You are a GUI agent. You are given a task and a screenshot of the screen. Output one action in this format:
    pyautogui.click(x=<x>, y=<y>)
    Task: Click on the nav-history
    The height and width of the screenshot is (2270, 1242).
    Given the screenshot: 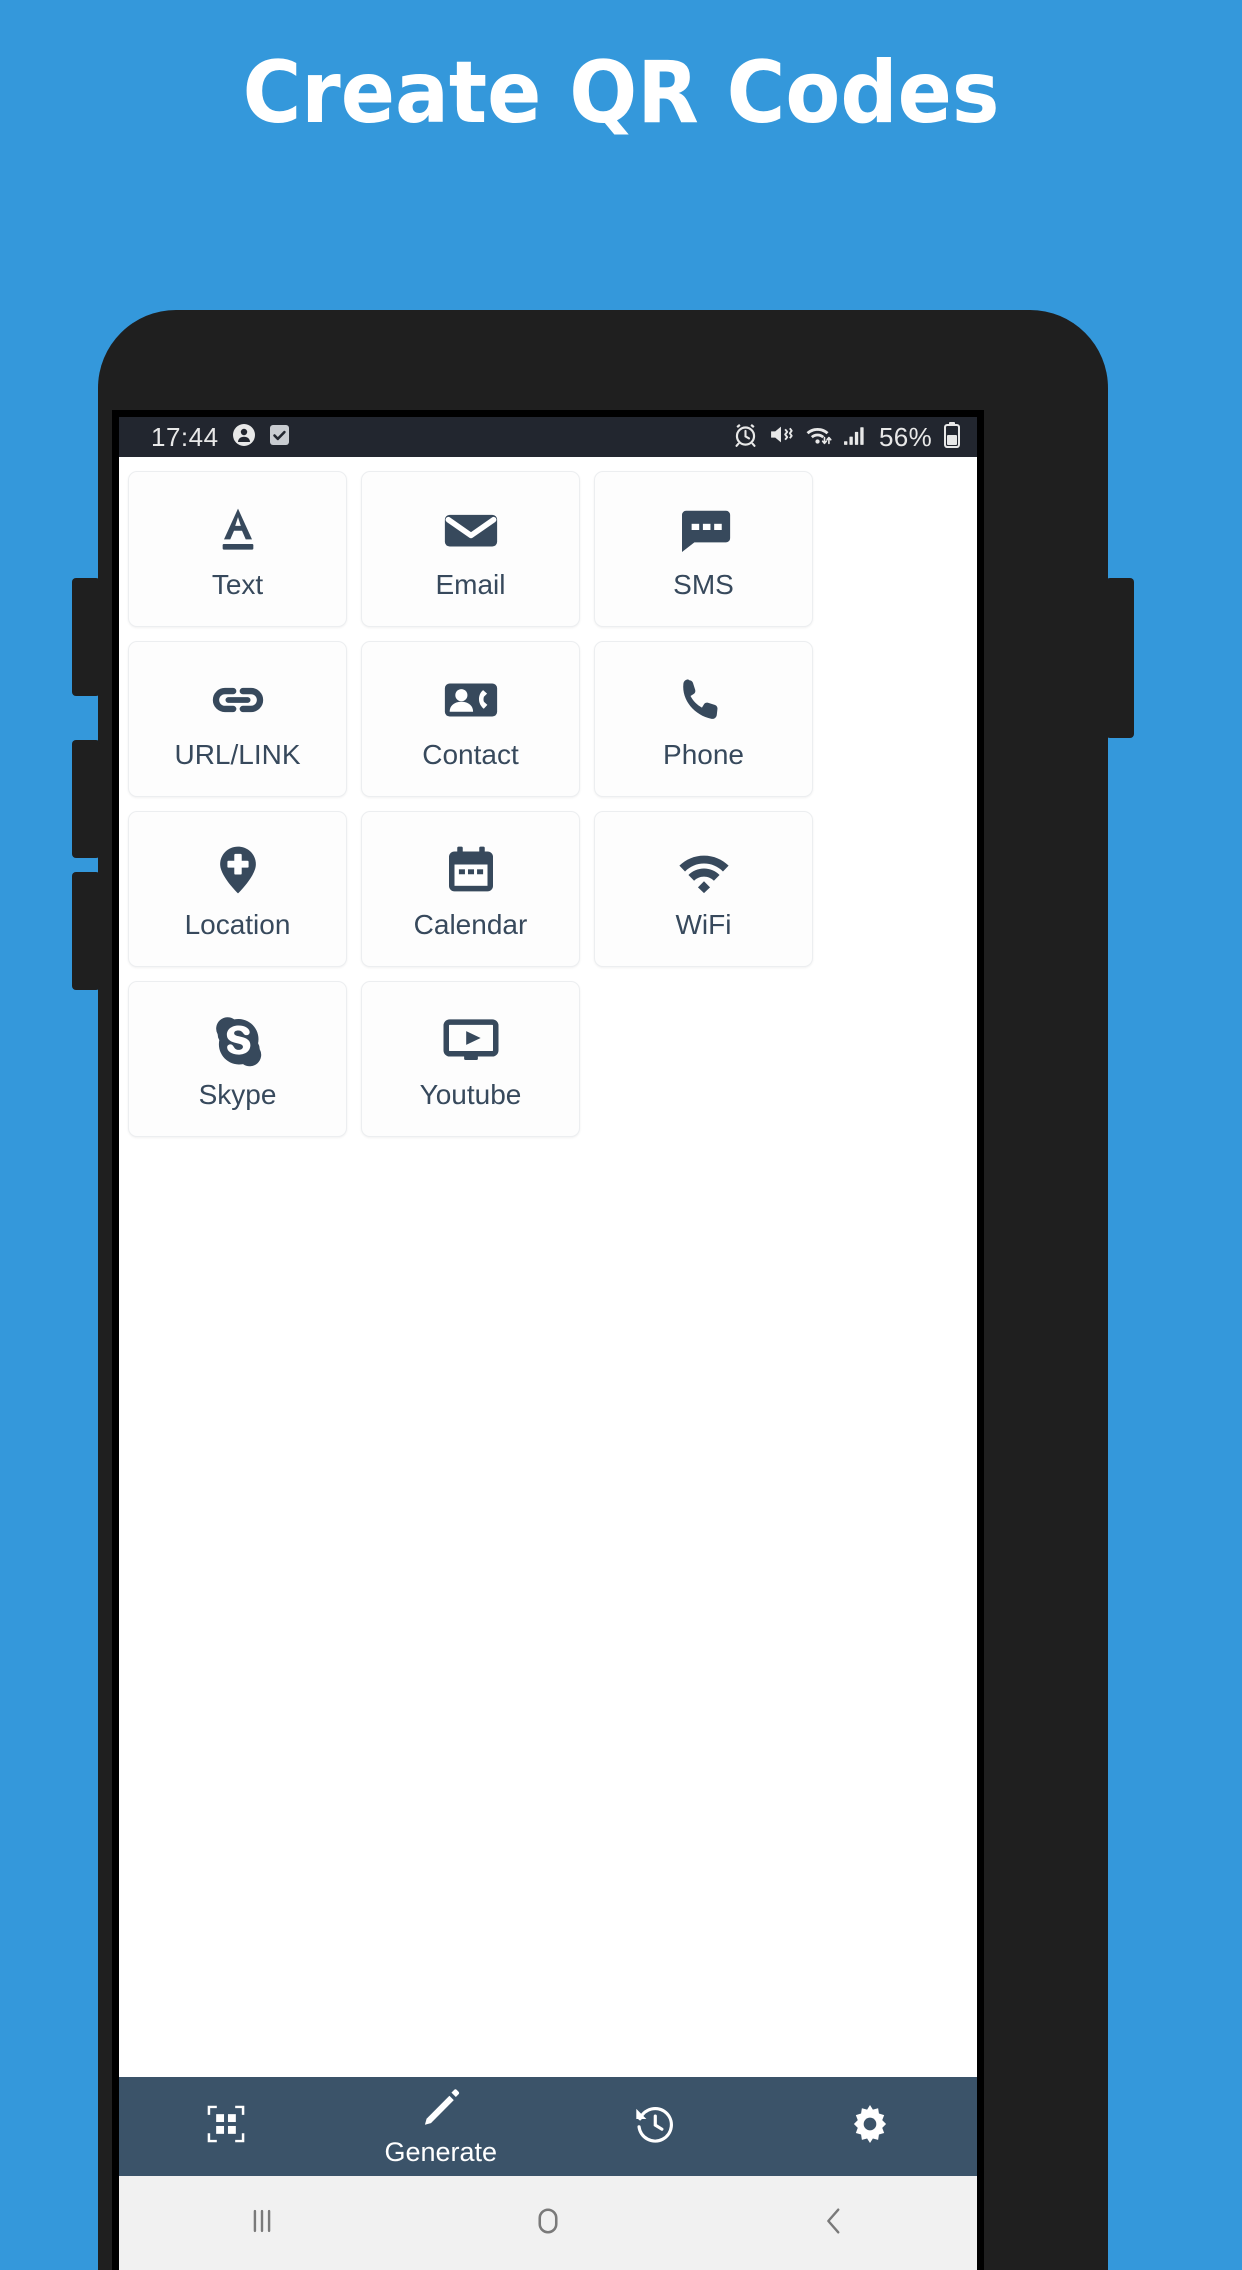 What is the action you would take?
    pyautogui.click(x=655, y=2126)
    